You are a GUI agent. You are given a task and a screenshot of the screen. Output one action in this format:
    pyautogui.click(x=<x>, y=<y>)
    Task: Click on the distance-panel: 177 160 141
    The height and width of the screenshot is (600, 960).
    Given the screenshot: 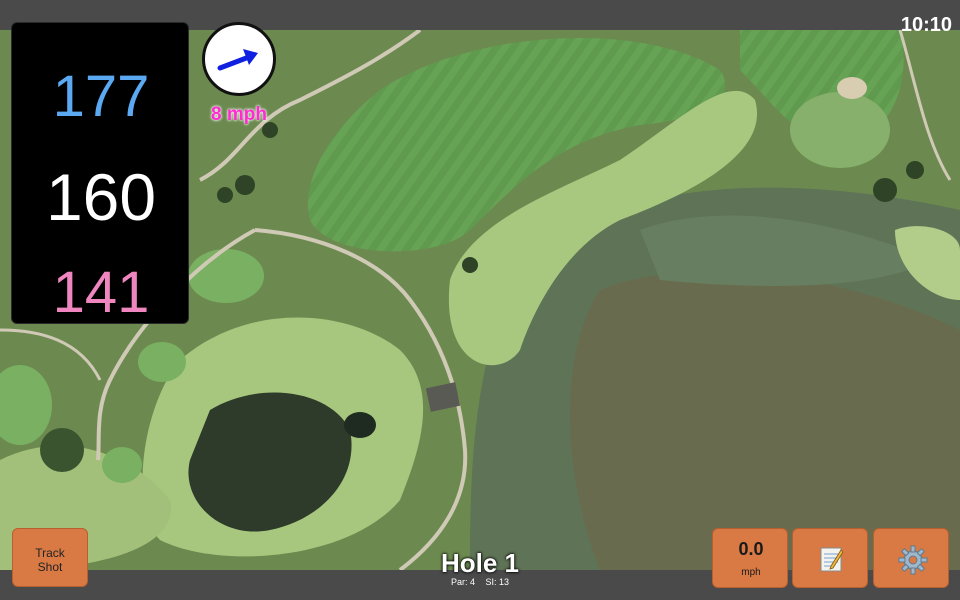 What is the action you would take?
    pyautogui.click(x=100, y=173)
    